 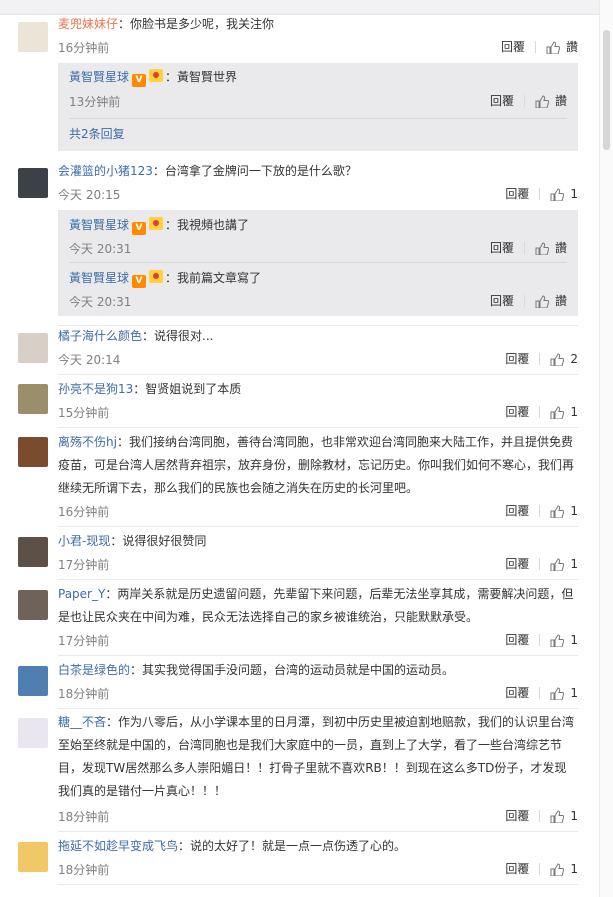 What do you see at coordinates (84, 817) in the screenshot?
I see `comment-time: 18分钟前` at bounding box center [84, 817].